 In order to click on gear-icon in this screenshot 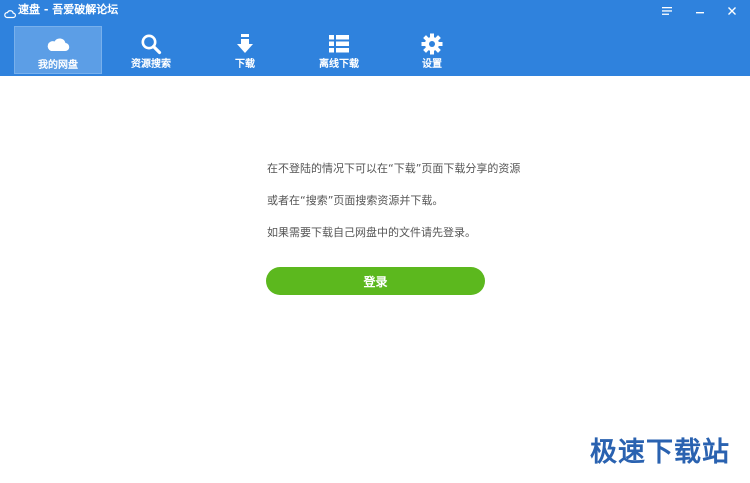, I will do `click(432, 44)`.